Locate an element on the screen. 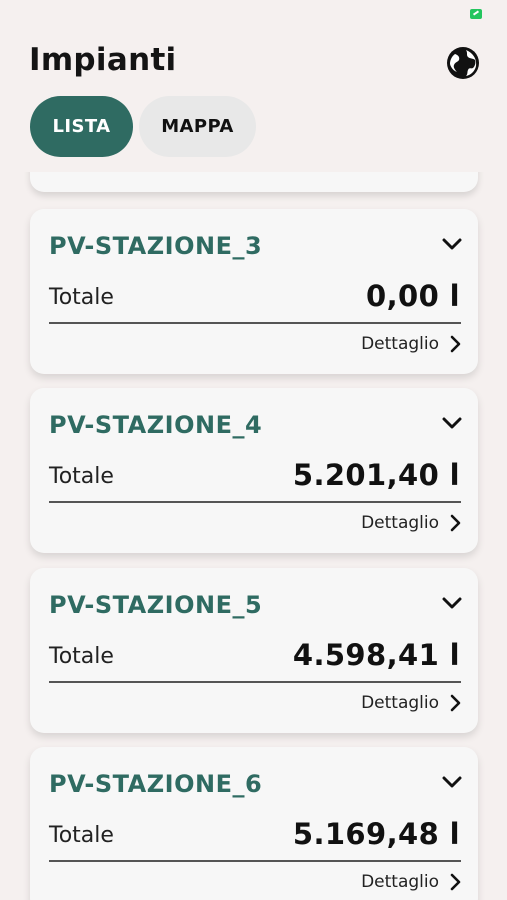 The image size is (507, 900). language-button is located at coordinates (463, 65).